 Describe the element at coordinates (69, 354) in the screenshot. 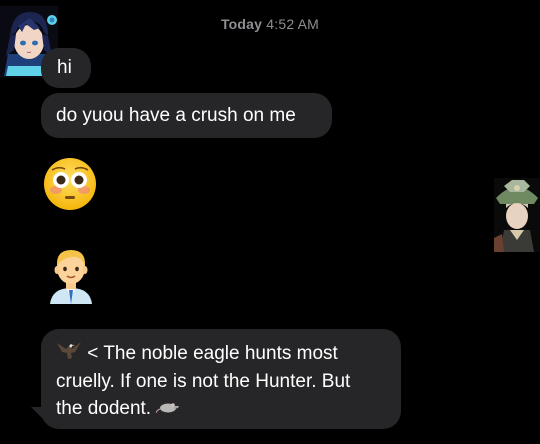

I see `eagle-icon` at that location.